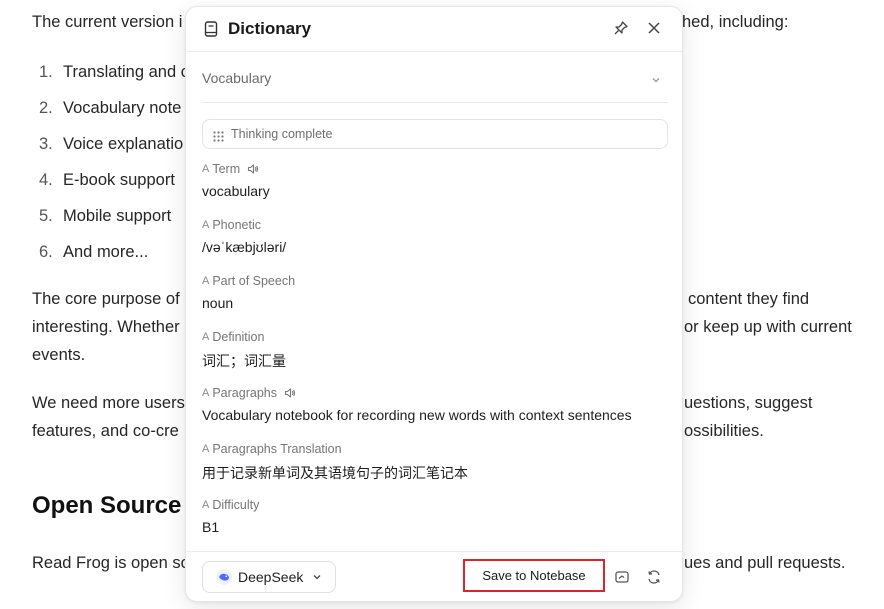 This screenshot has width=884, height=609. I want to click on panel-title: Dictionary, so click(270, 28).